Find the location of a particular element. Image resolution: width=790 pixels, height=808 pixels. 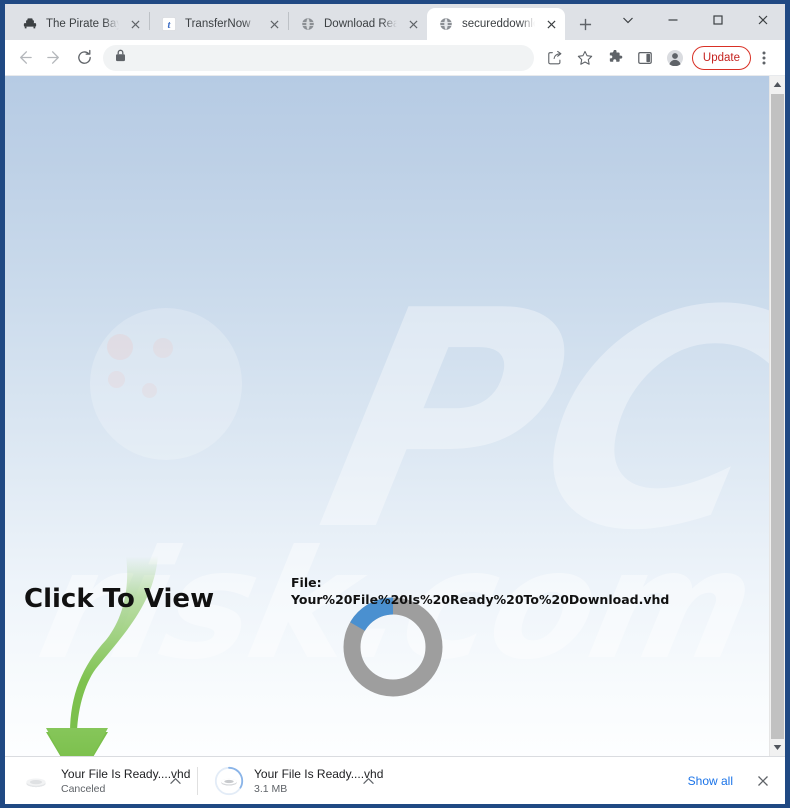

window-controls is located at coordinates (695, 22).